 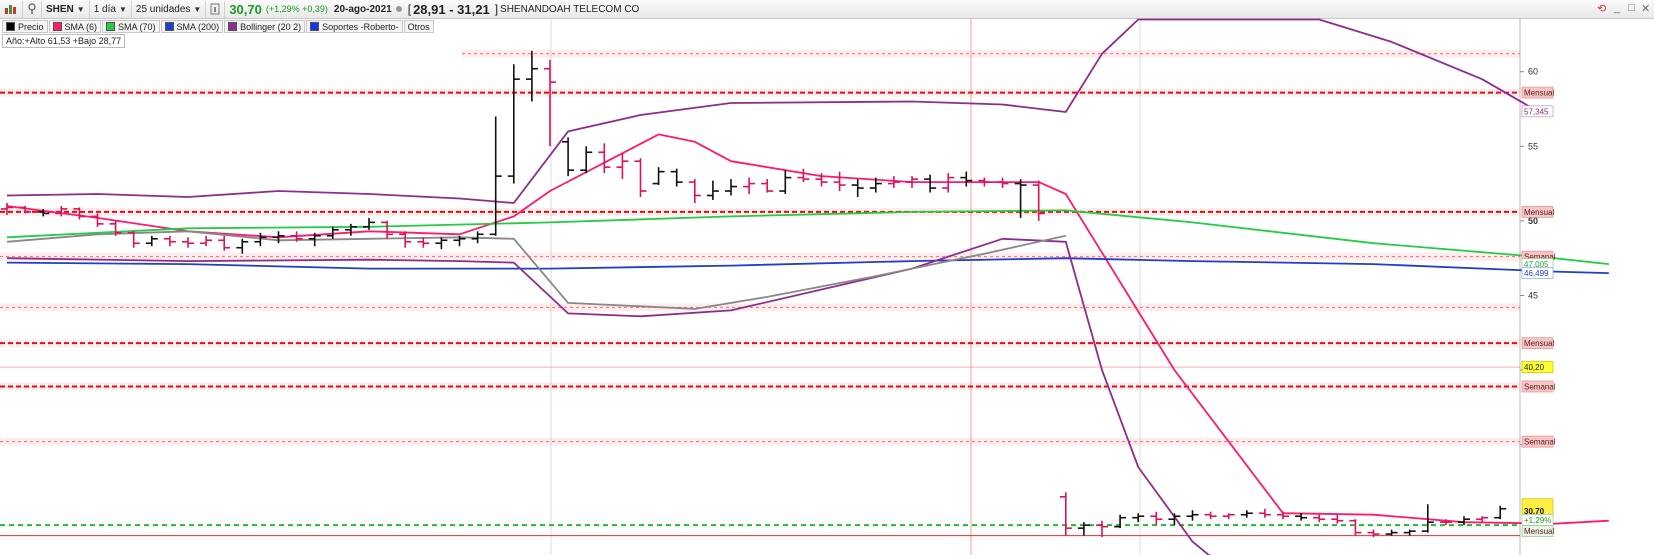 What do you see at coordinates (536, 270) in the screenshot?
I see `series-line` at bounding box center [536, 270].